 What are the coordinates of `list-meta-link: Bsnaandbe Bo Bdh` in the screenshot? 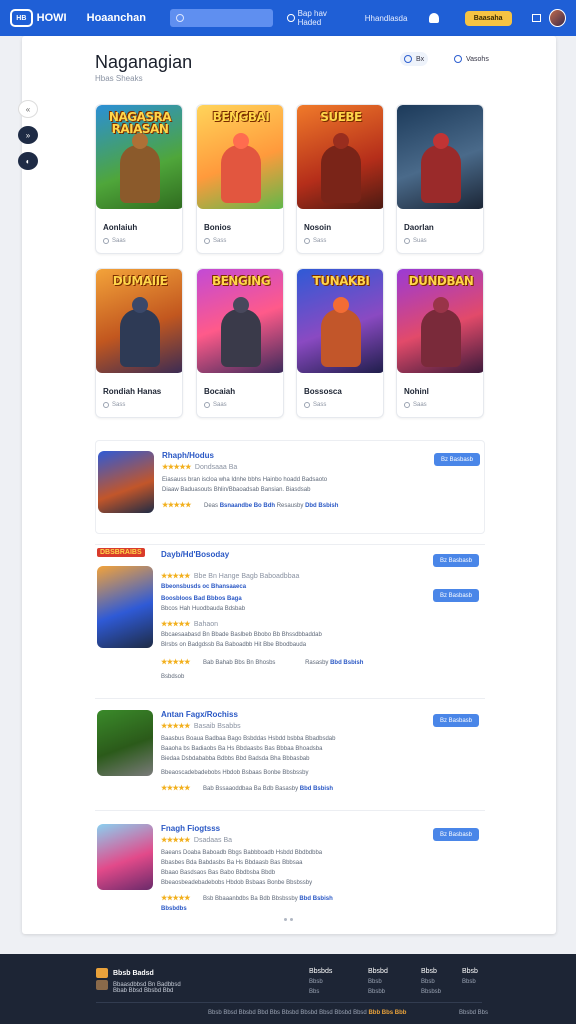 It's located at (247, 506).